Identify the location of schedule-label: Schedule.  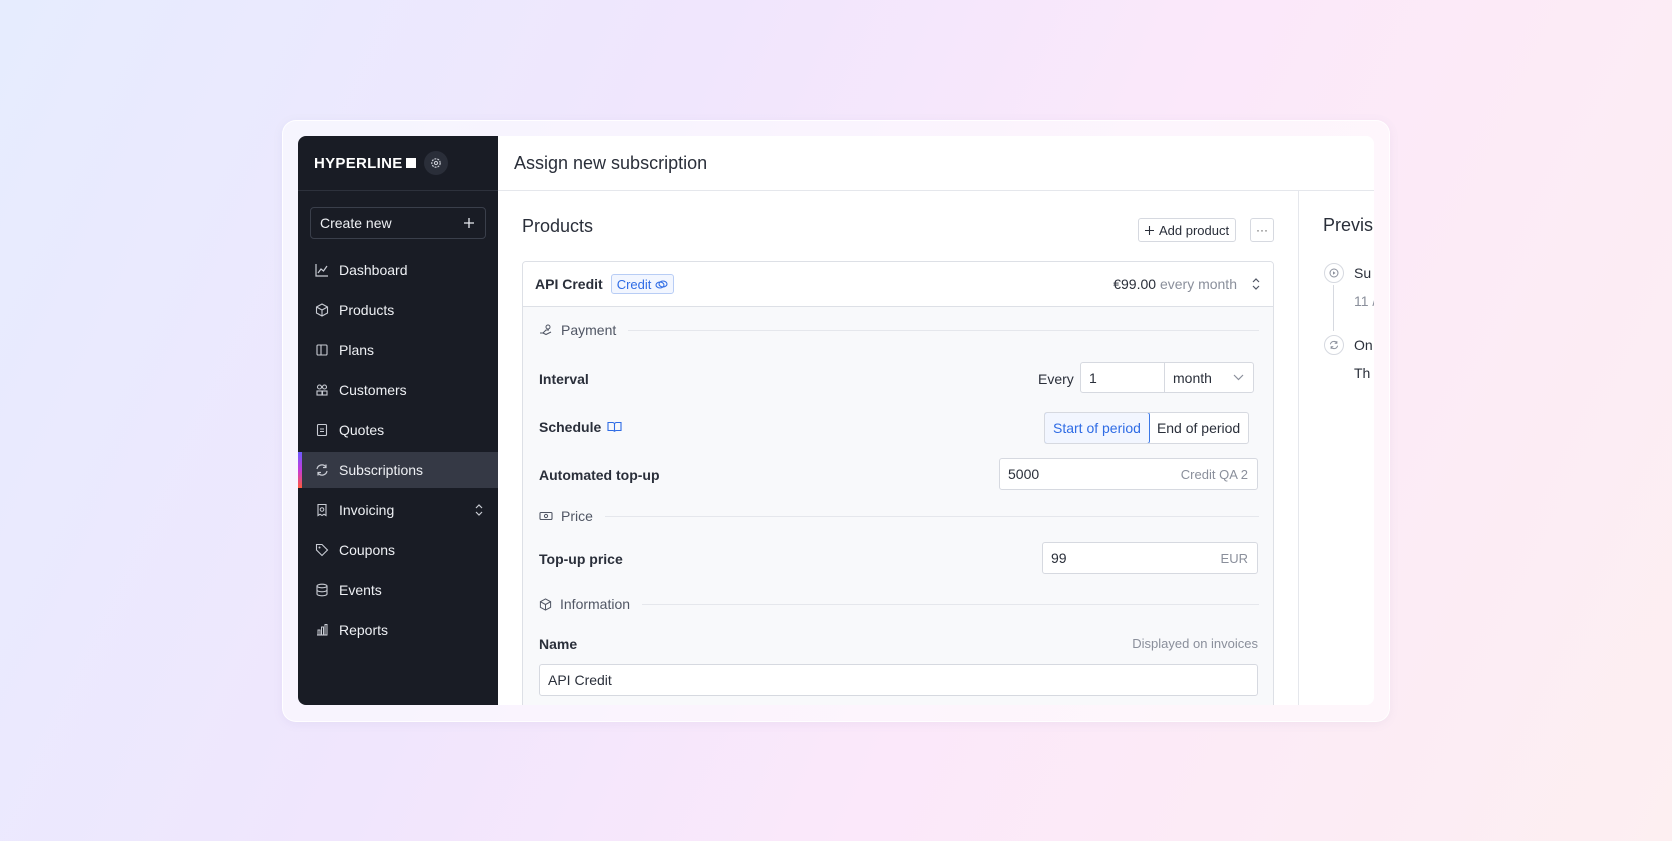
(580, 427).